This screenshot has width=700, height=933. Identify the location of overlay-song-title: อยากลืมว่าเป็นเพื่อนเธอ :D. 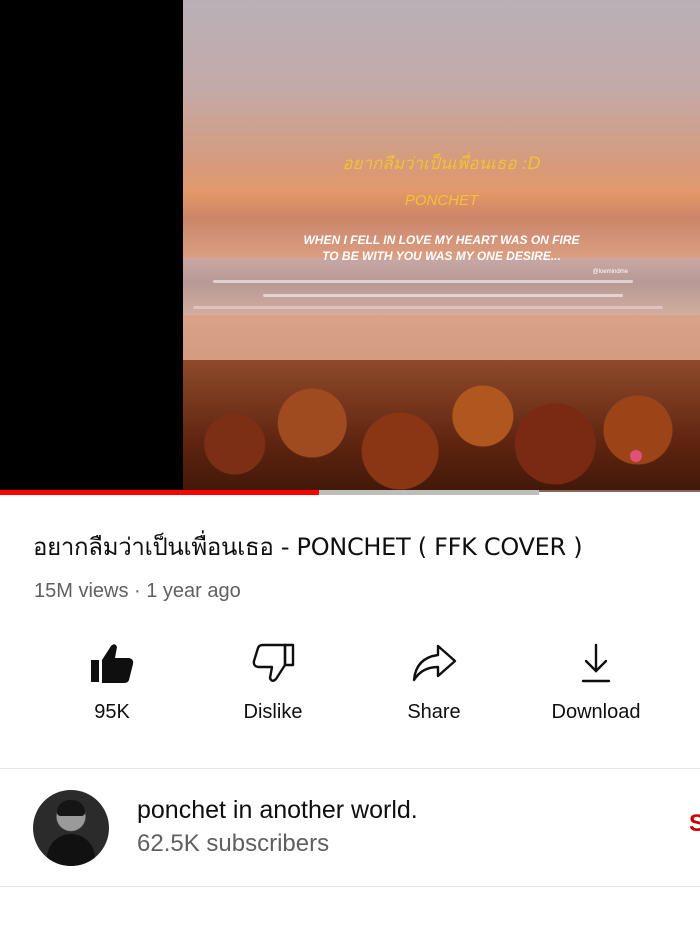
(441, 164).